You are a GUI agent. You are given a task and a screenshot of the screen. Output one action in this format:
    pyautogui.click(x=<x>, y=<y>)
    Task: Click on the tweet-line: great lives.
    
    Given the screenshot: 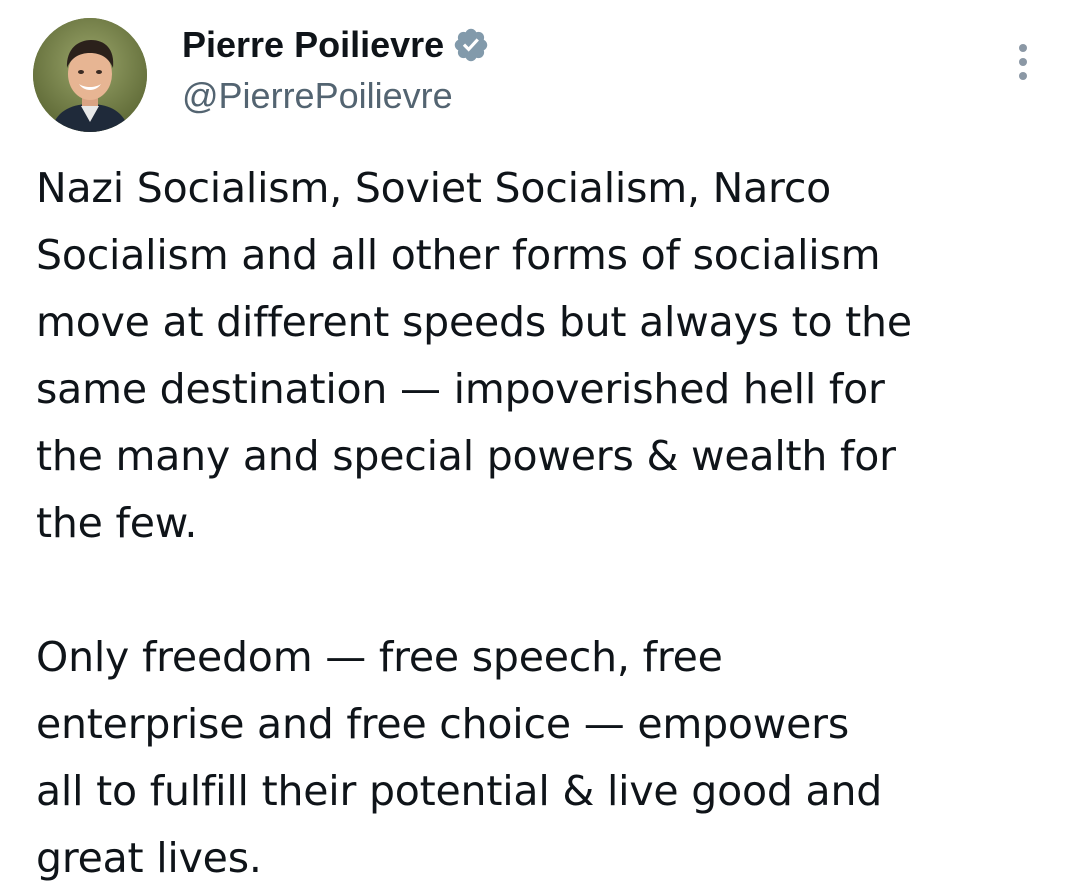 What is the action you would take?
    pyautogui.click(x=149, y=858)
    